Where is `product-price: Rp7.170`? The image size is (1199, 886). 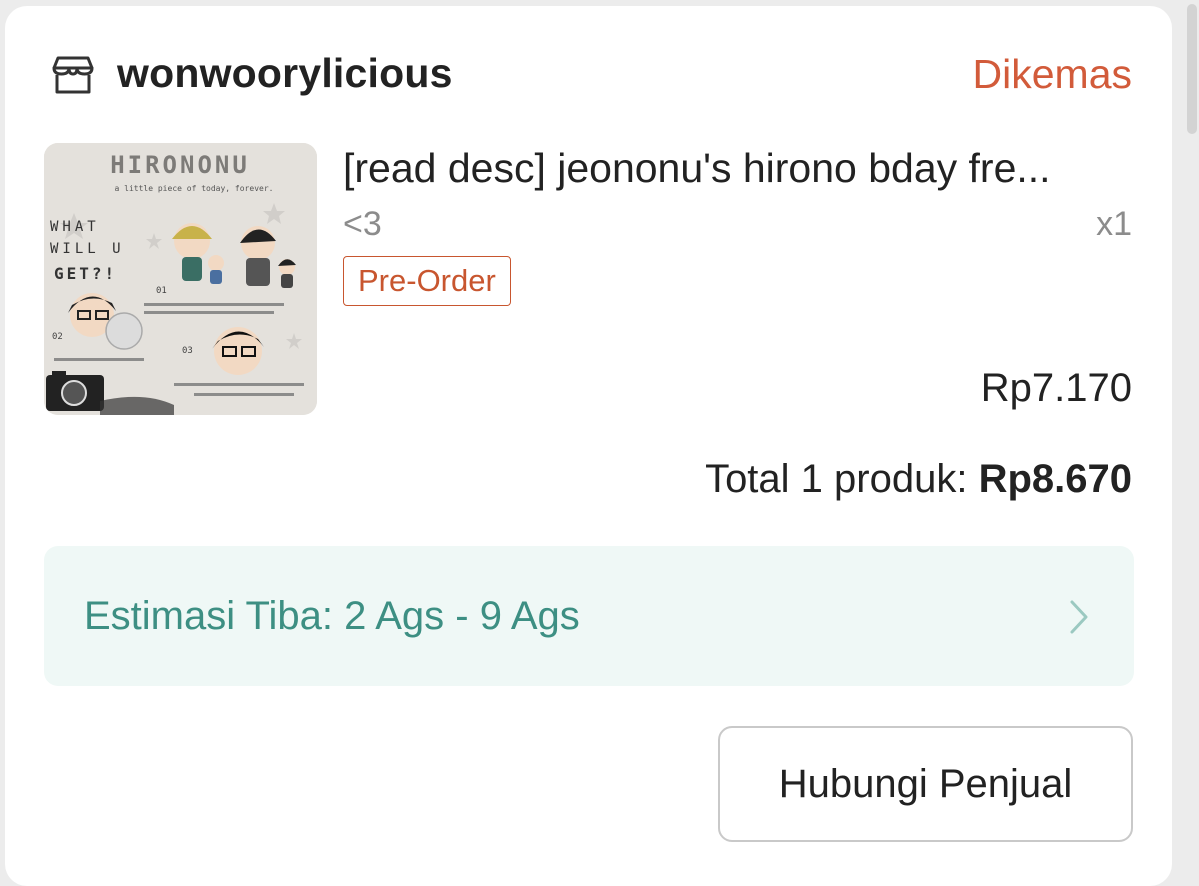 product-price: Rp7.170 is located at coordinates (1056, 388).